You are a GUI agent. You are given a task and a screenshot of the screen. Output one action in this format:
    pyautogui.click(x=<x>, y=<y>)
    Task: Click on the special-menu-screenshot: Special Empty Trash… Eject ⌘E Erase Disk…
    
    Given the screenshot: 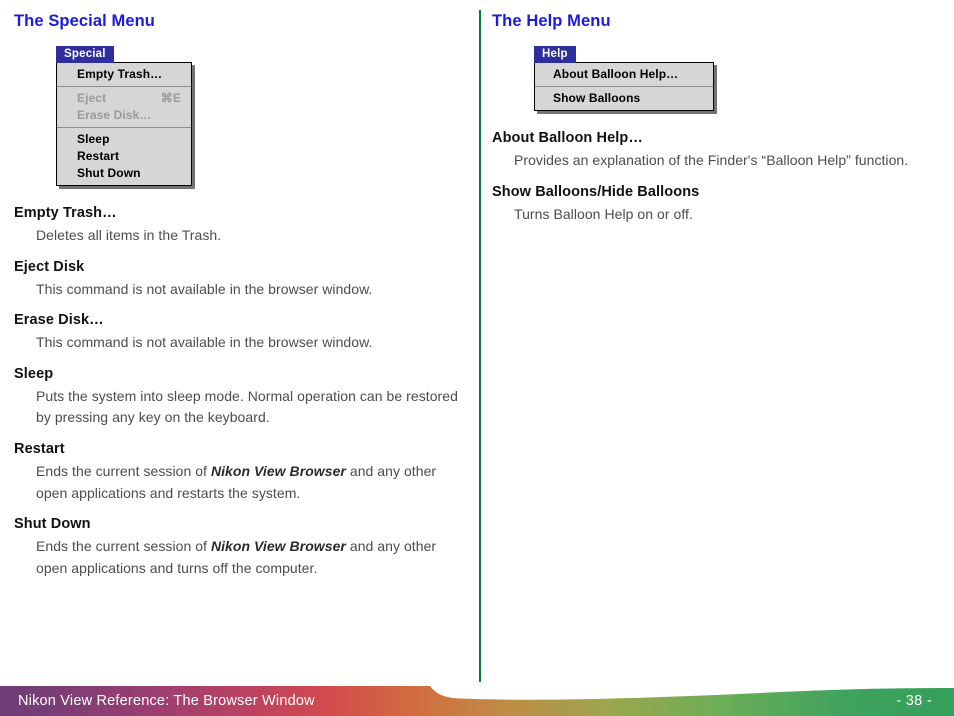 What is the action you would take?
    pyautogui.click(x=262, y=115)
    